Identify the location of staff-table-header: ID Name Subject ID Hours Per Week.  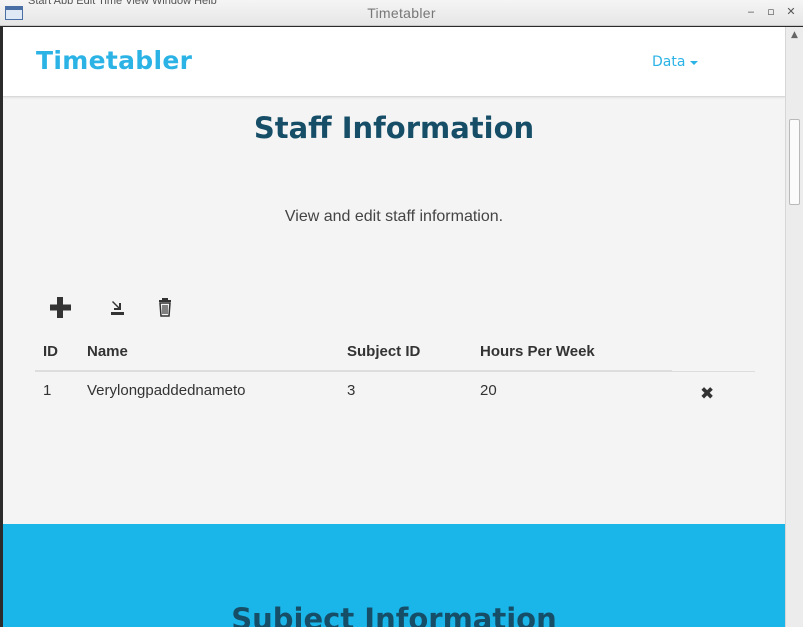
(395, 352).